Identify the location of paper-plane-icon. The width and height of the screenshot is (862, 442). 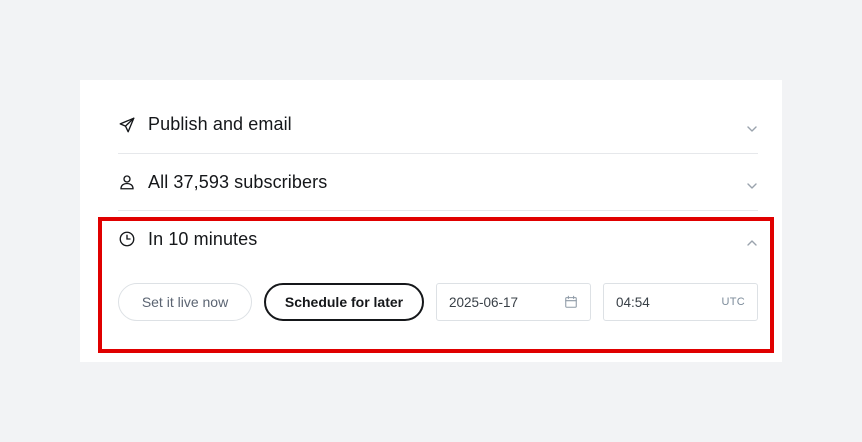
(127, 125).